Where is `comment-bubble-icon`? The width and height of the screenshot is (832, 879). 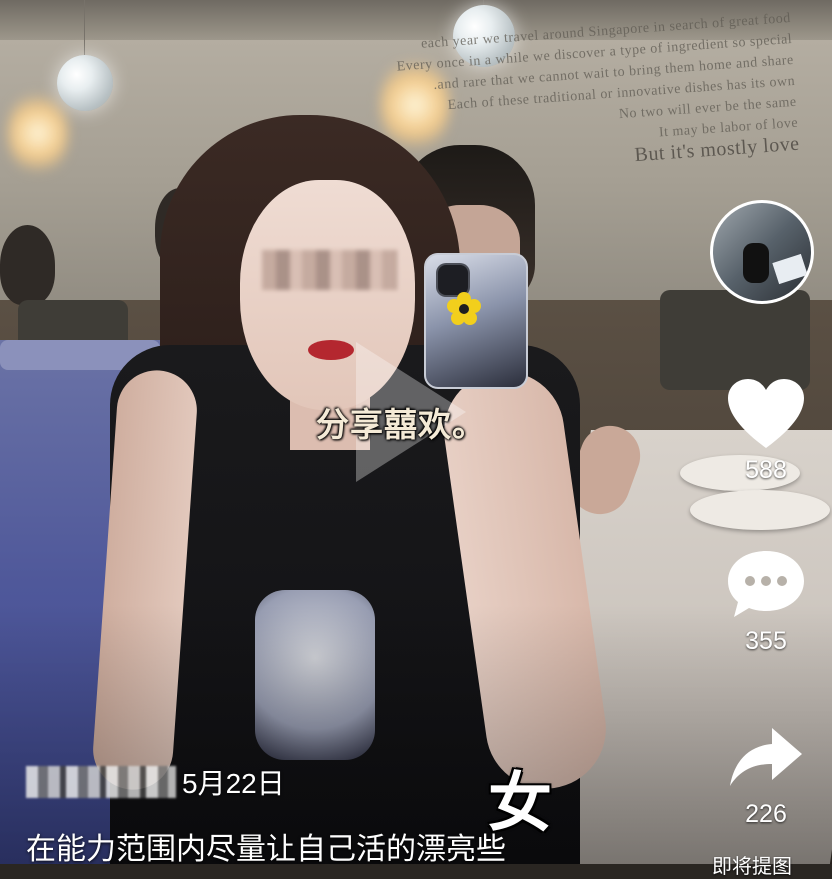 comment-bubble-icon is located at coordinates (766, 584).